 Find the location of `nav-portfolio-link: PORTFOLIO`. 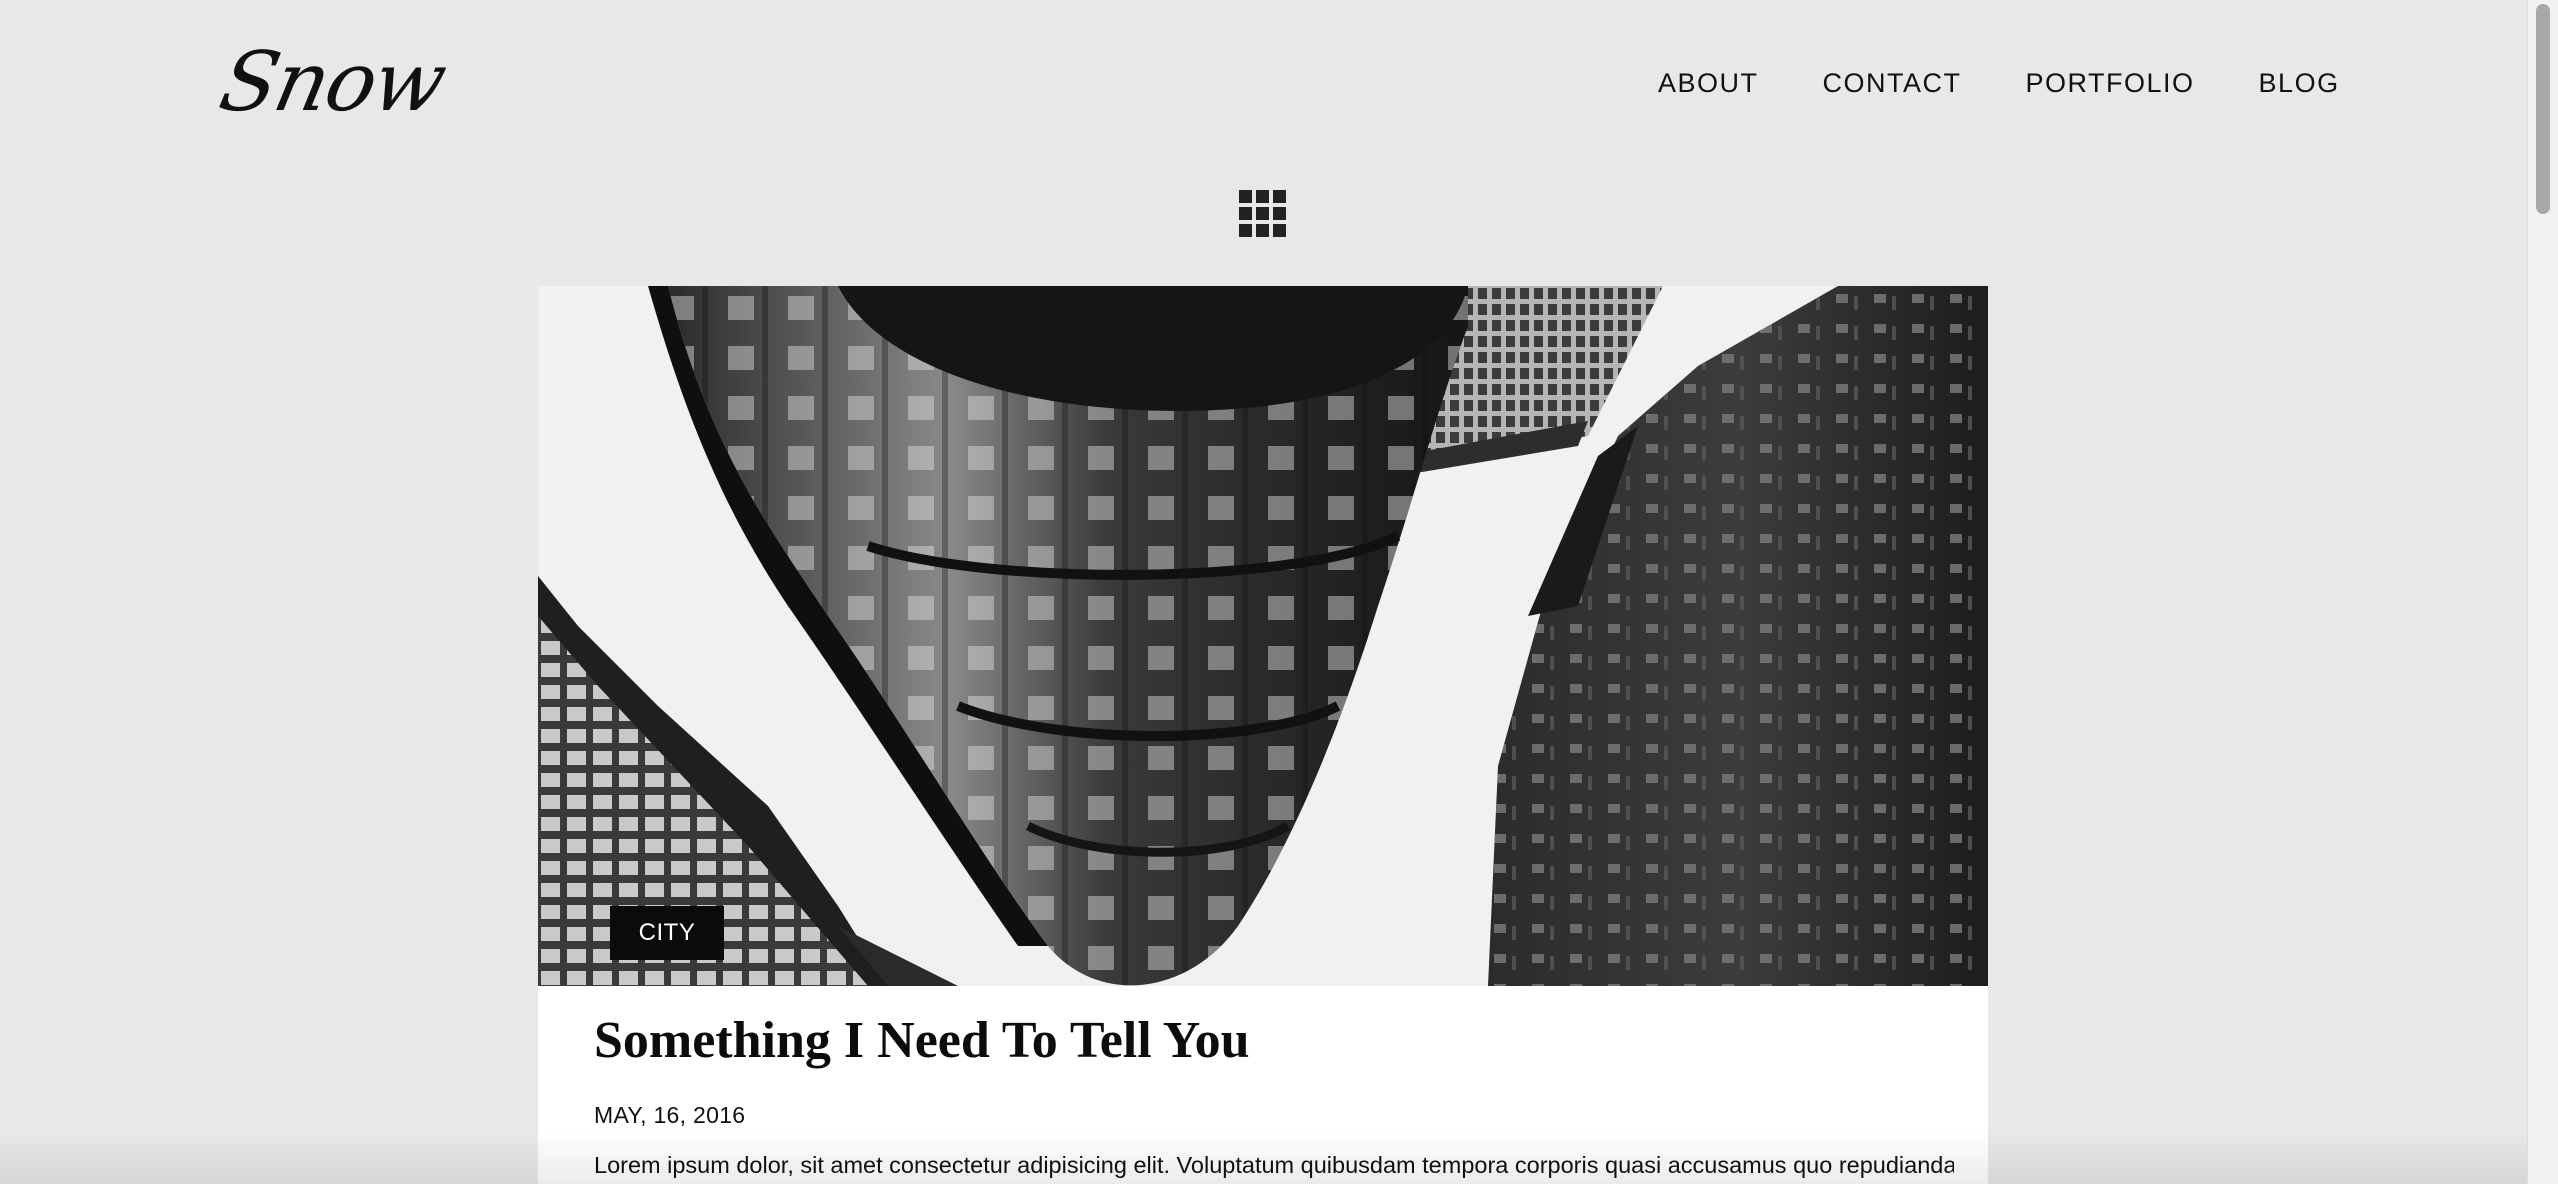

nav-portfolio-link: PORTFOLIO is located at coordinates (2110, 83).